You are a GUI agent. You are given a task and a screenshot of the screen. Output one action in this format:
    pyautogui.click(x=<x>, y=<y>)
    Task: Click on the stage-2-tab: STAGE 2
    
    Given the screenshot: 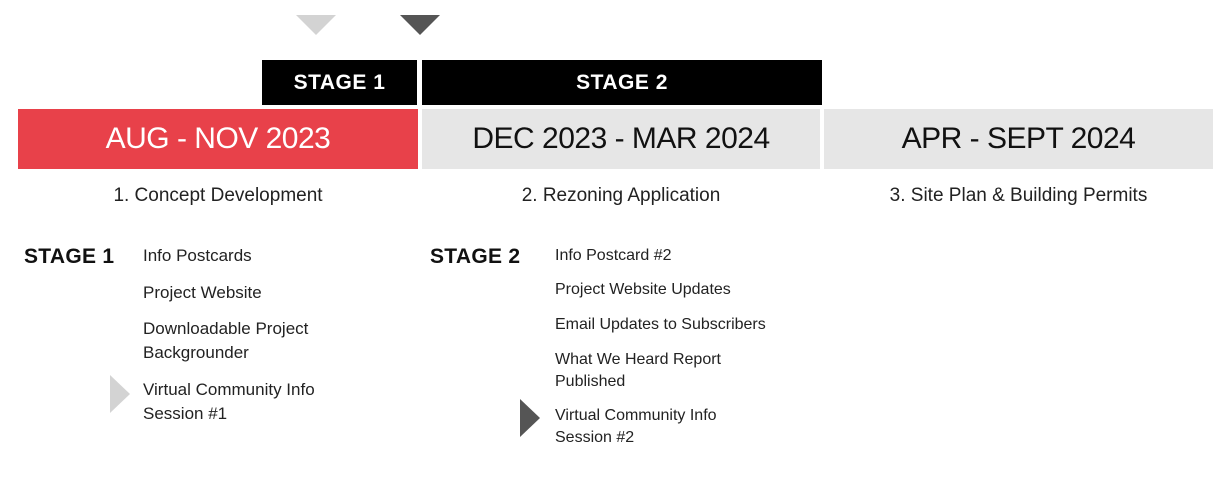 What is the action you would take?
    pyautogui.click(x=622, y=82)
    